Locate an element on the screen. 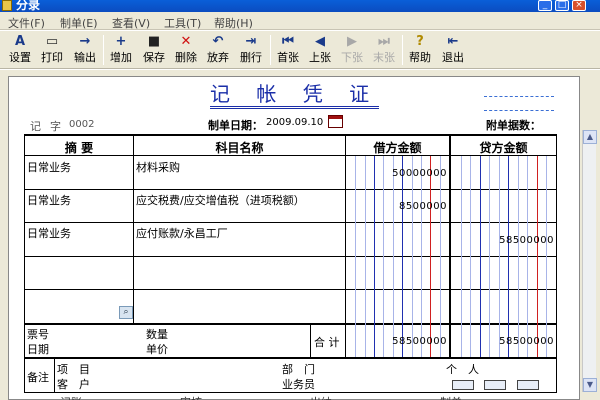 The image size is (600, 400). window-title: 分录 is located at coordinates (28, 6).